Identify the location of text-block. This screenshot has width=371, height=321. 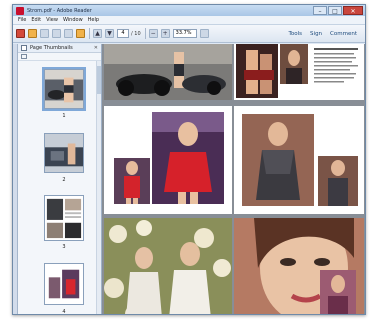
(337, 68).